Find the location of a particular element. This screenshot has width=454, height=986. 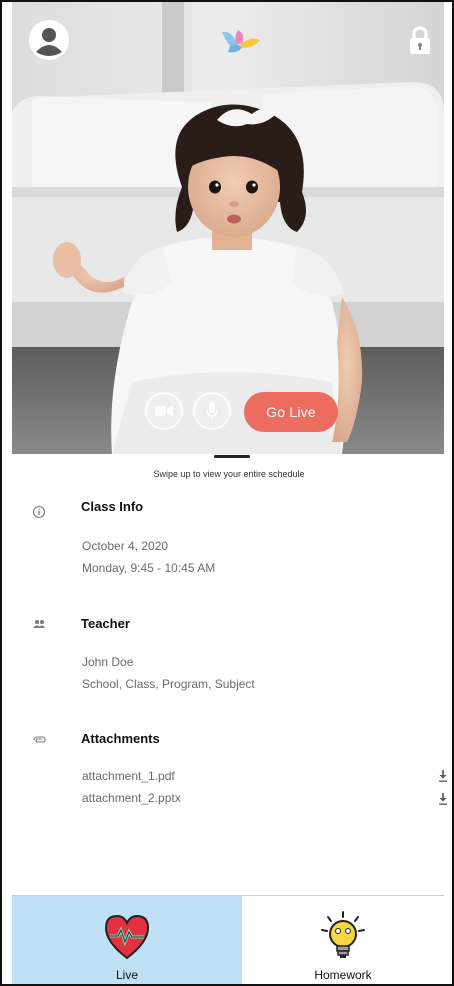

attachment-item: attachment_2.pptx is located at coordinates (131, 798).